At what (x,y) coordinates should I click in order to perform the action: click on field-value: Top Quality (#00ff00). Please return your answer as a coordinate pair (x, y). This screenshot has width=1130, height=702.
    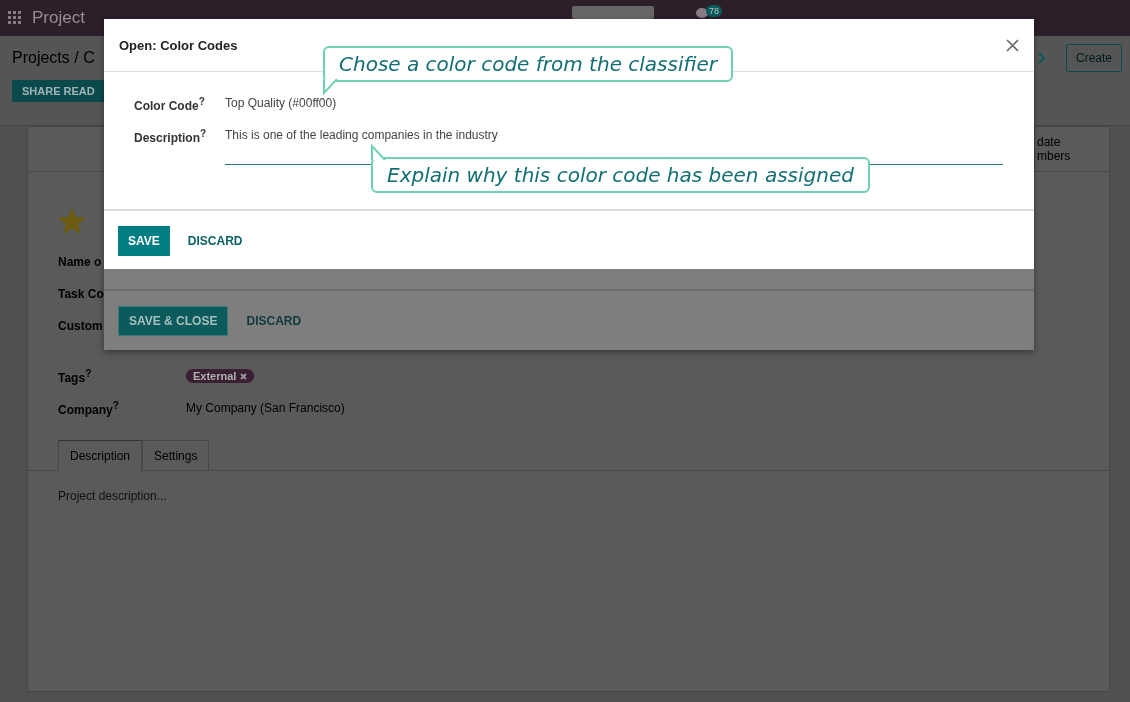
    Looking at the image, I should click on (281, 103).